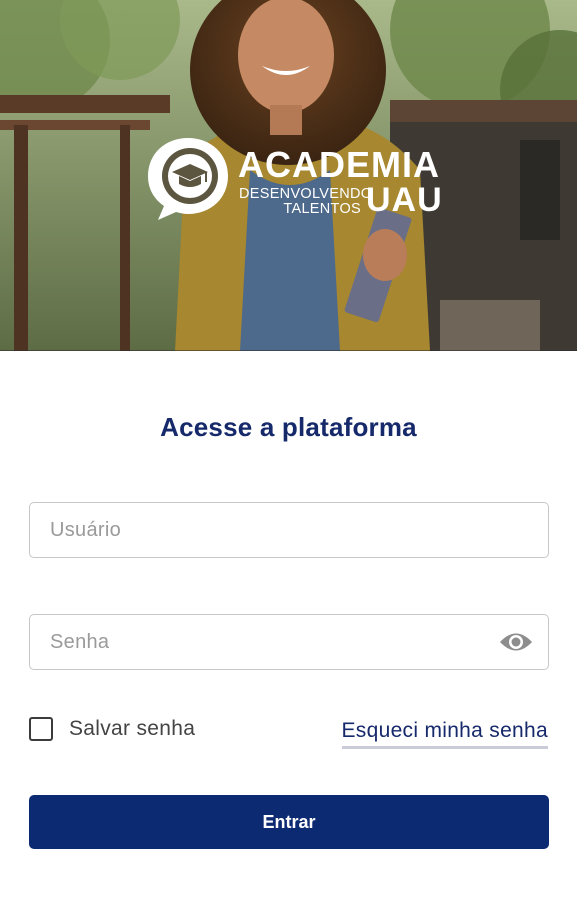 This screenshot has width=577, height=900. Describe the element at coordinates (339, 164) in the screenshot. I see `logo-title: ACADEMIA` at that location.